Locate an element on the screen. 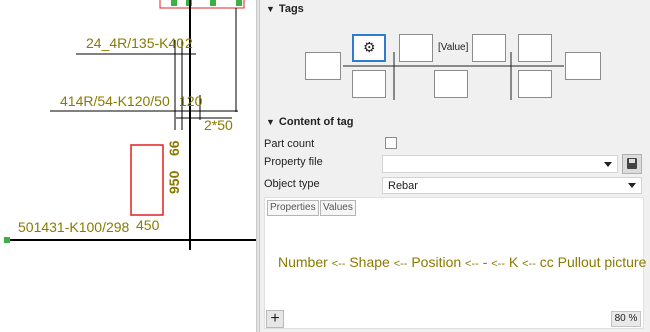 This screenshot has height=332, width=650. chip-pullout-picture: Pullout picture is located at coordinates (602, 262).